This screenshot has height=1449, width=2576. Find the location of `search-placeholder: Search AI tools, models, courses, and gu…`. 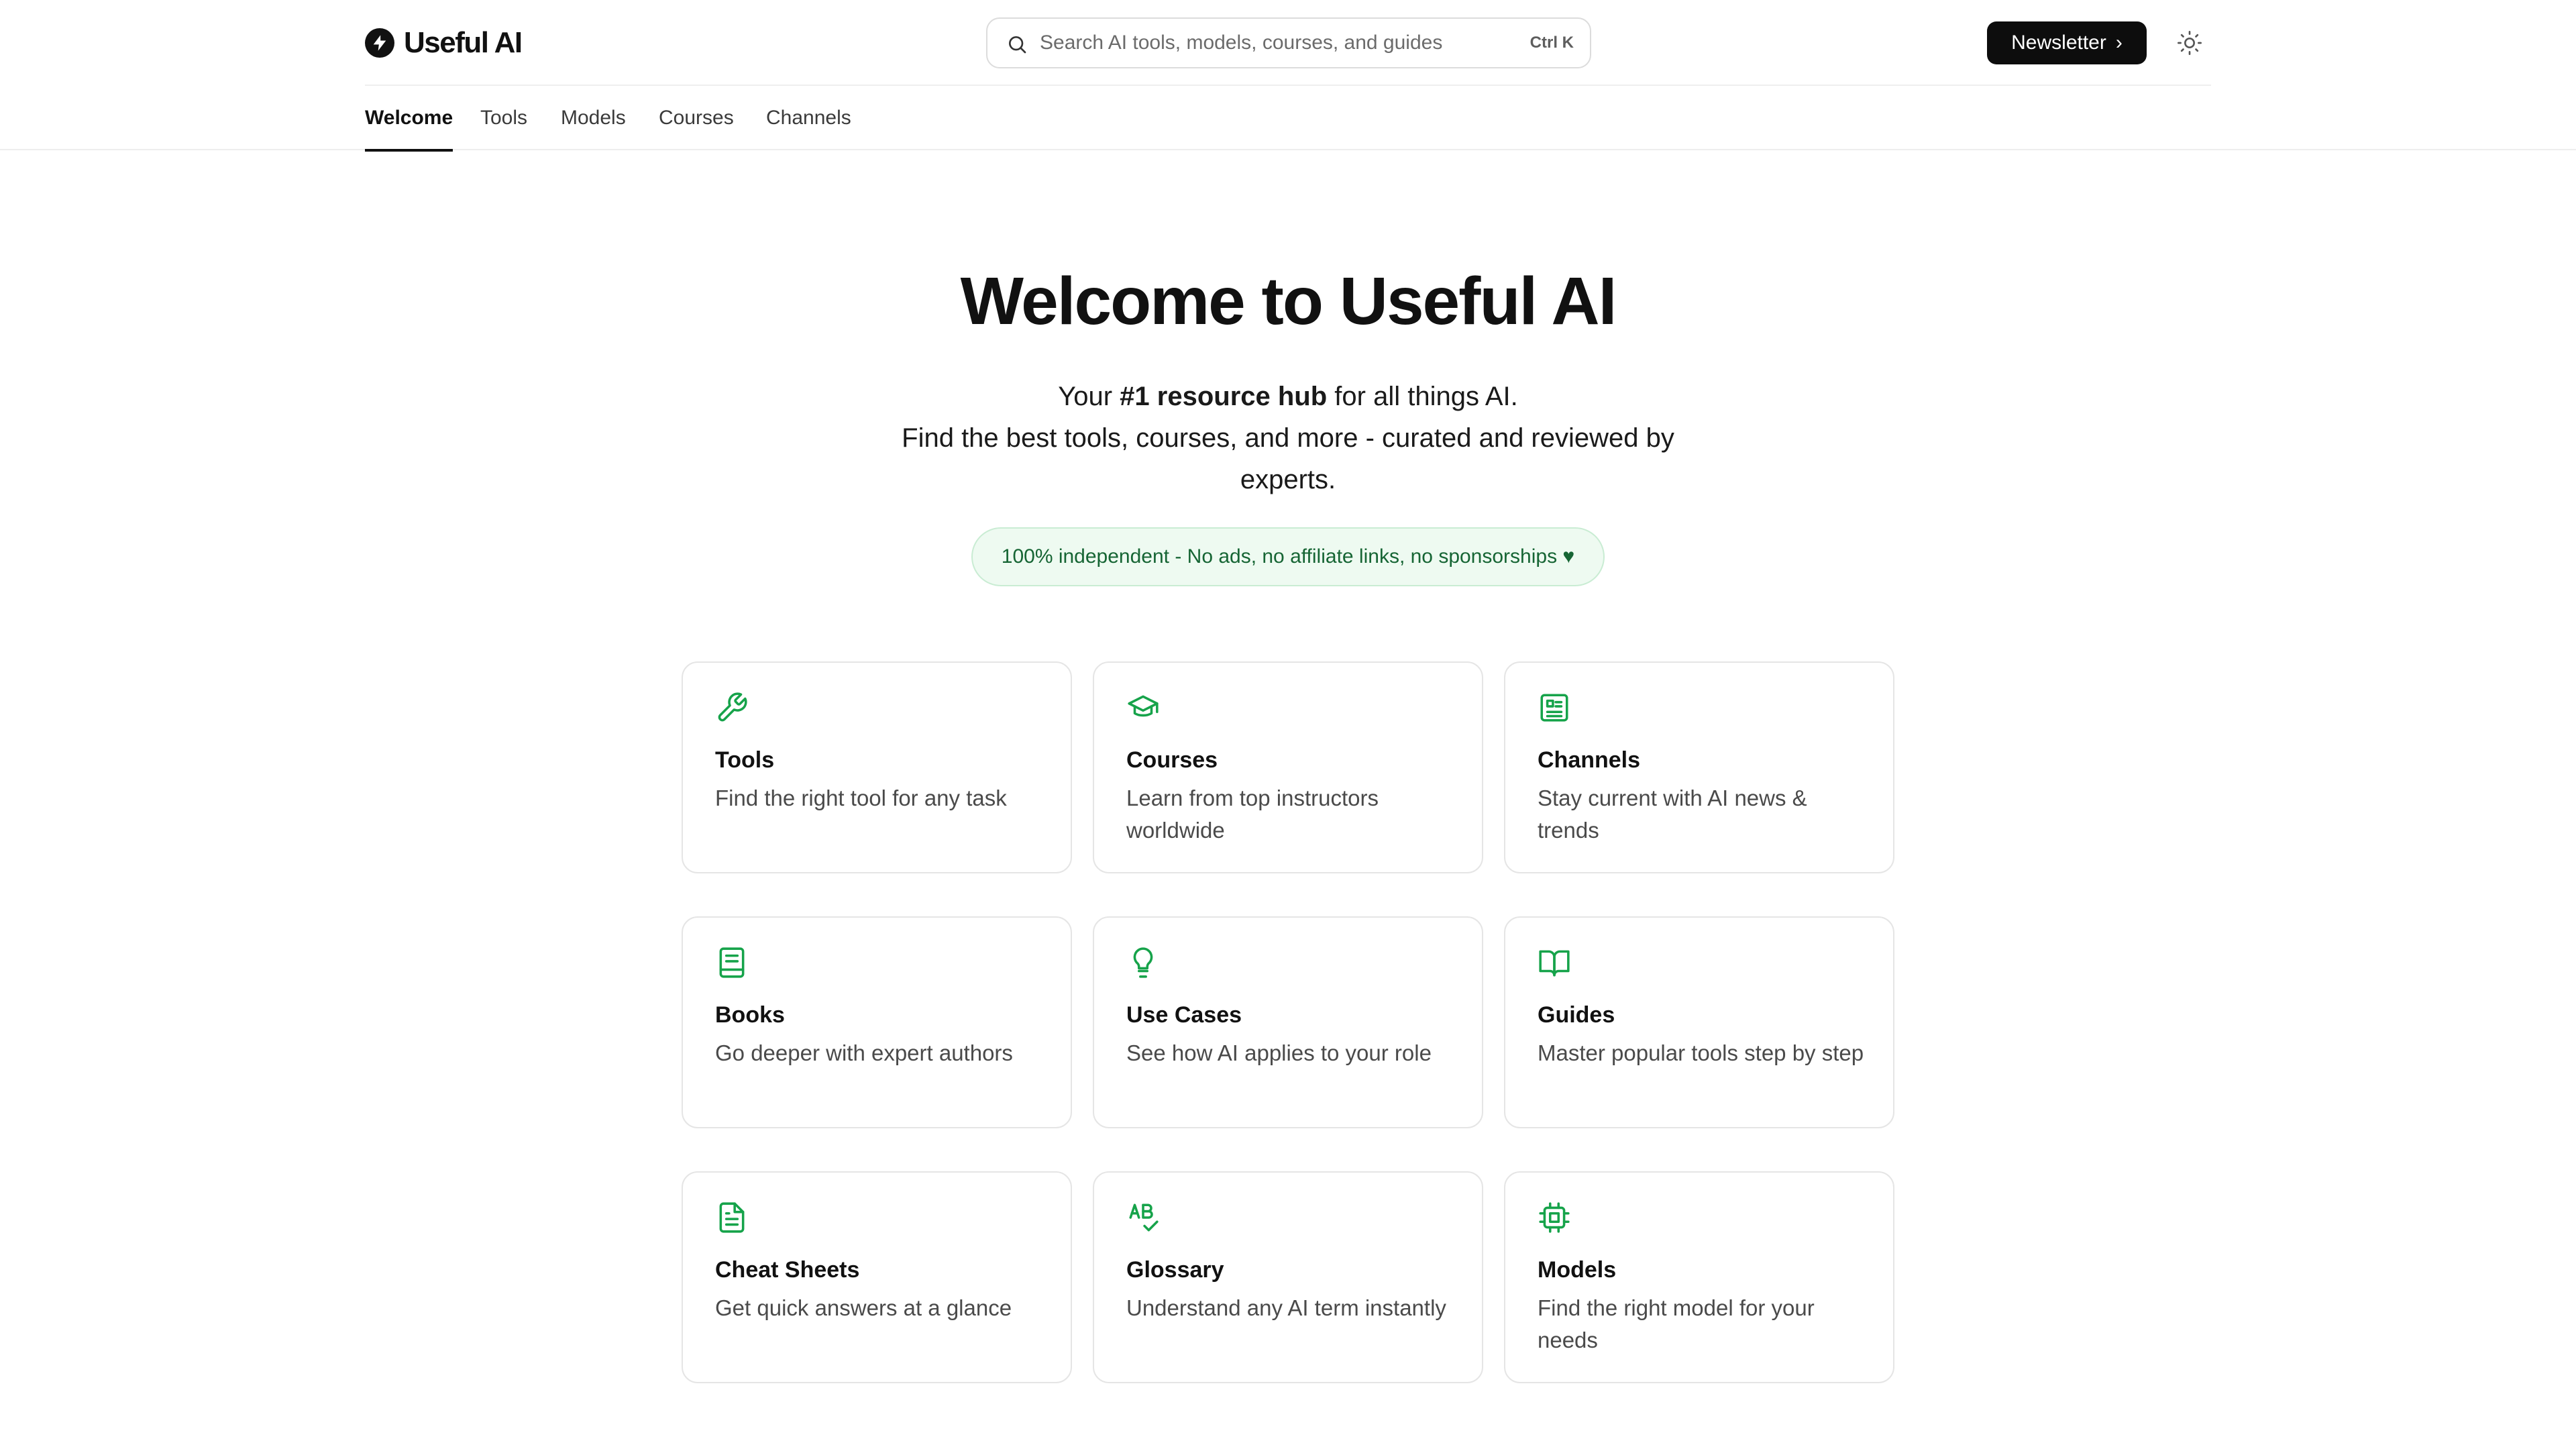

search-placeholder: Search AI tools, models, courses, and gu… is located at coordinates (1241, 43).